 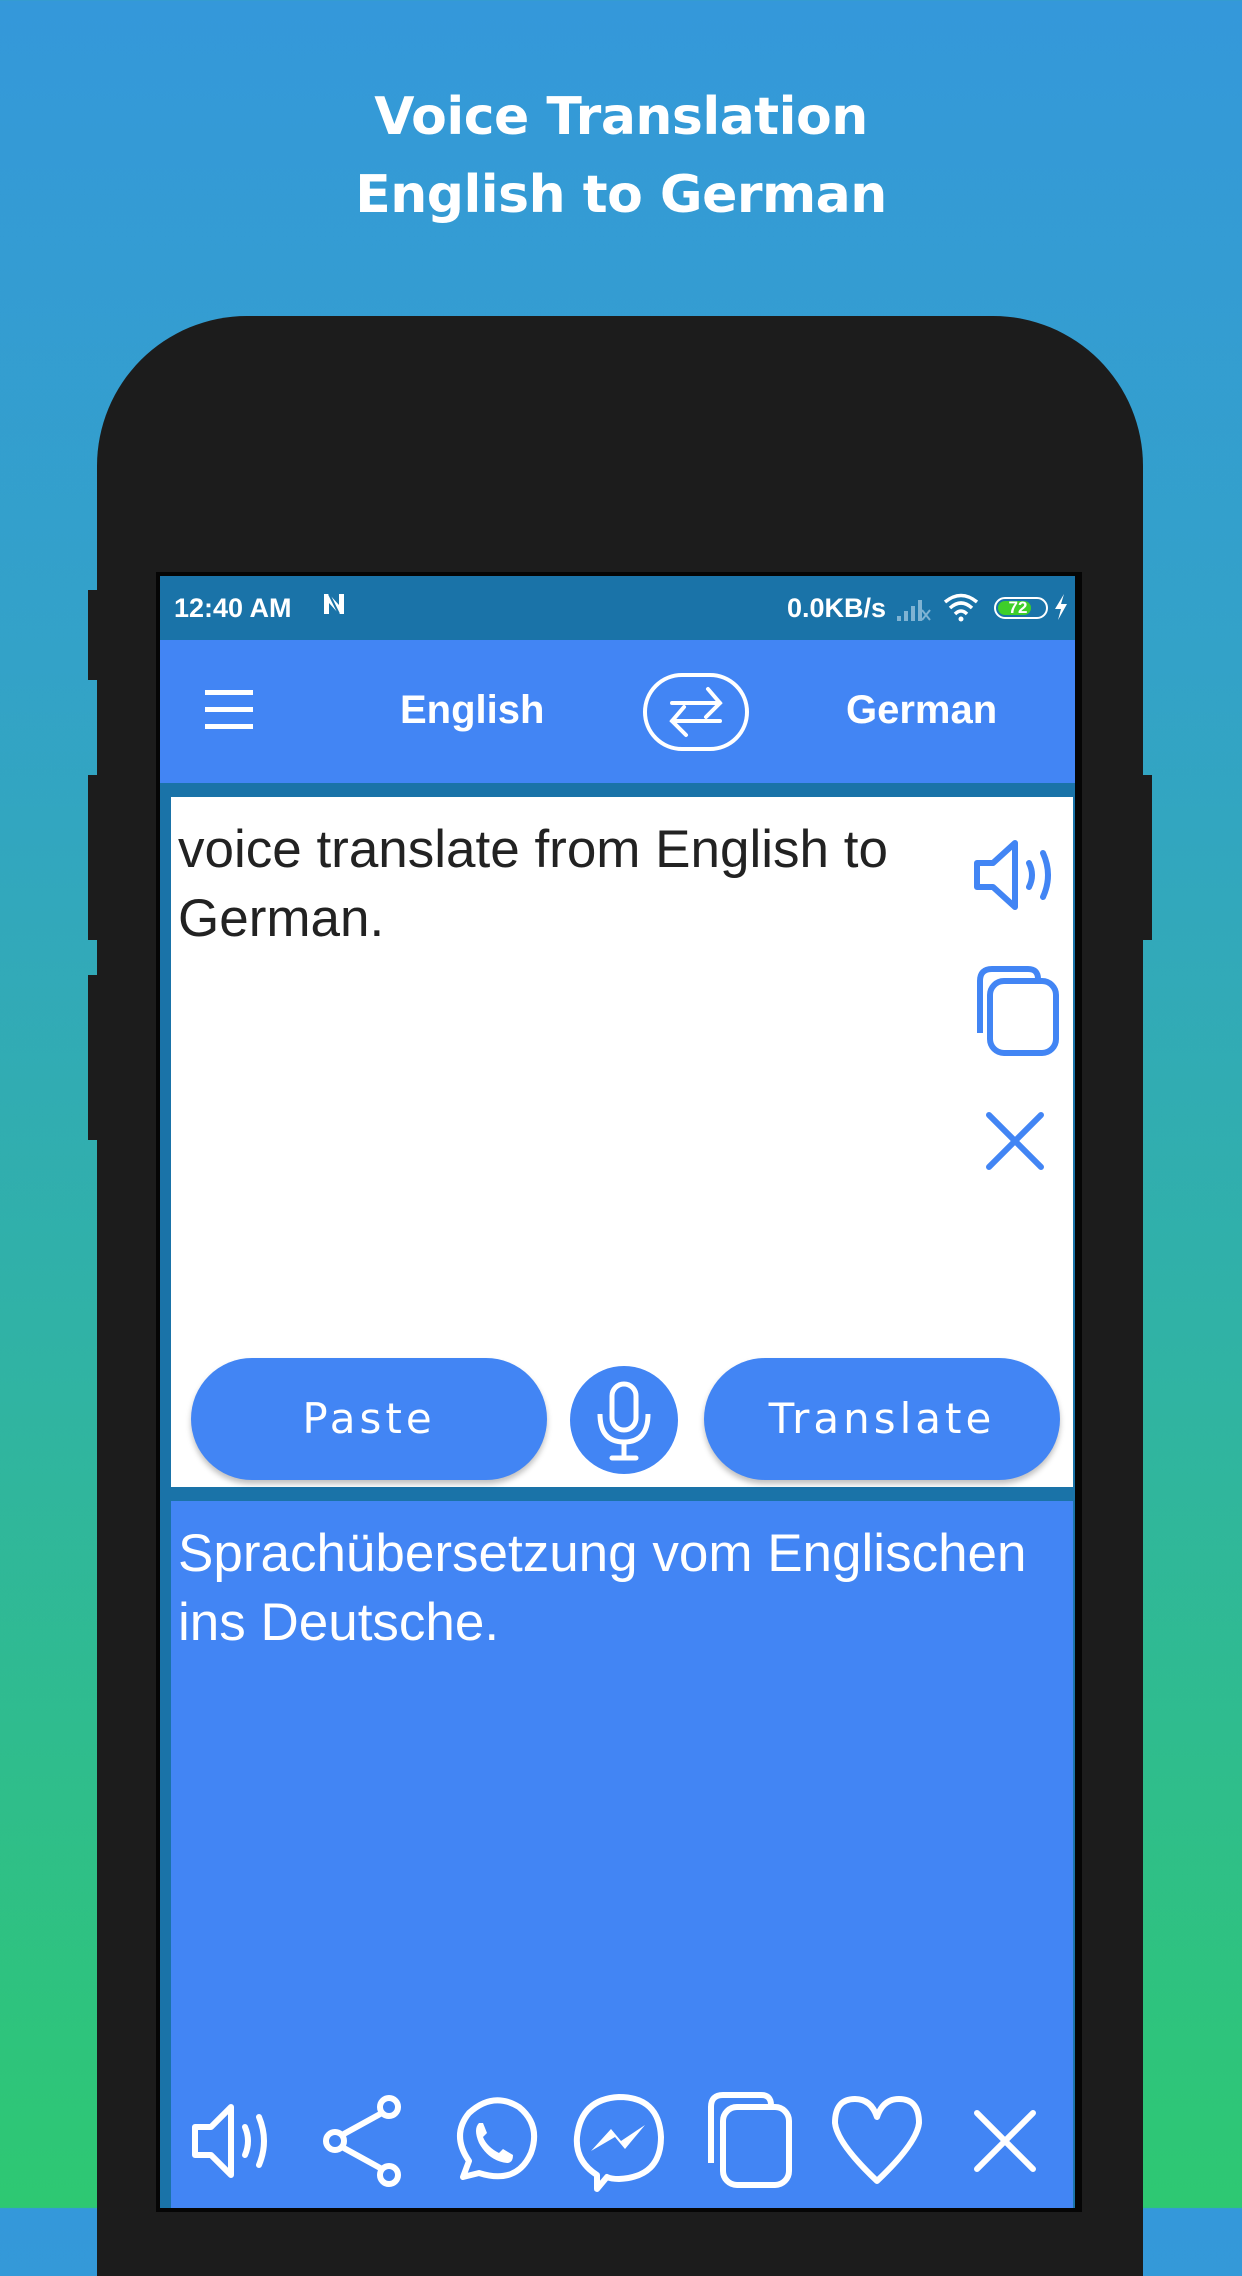 What do you see at coordinates (961, 610) in the screenshot?
I see `wifi-icon` at bounding box center [961, 610].